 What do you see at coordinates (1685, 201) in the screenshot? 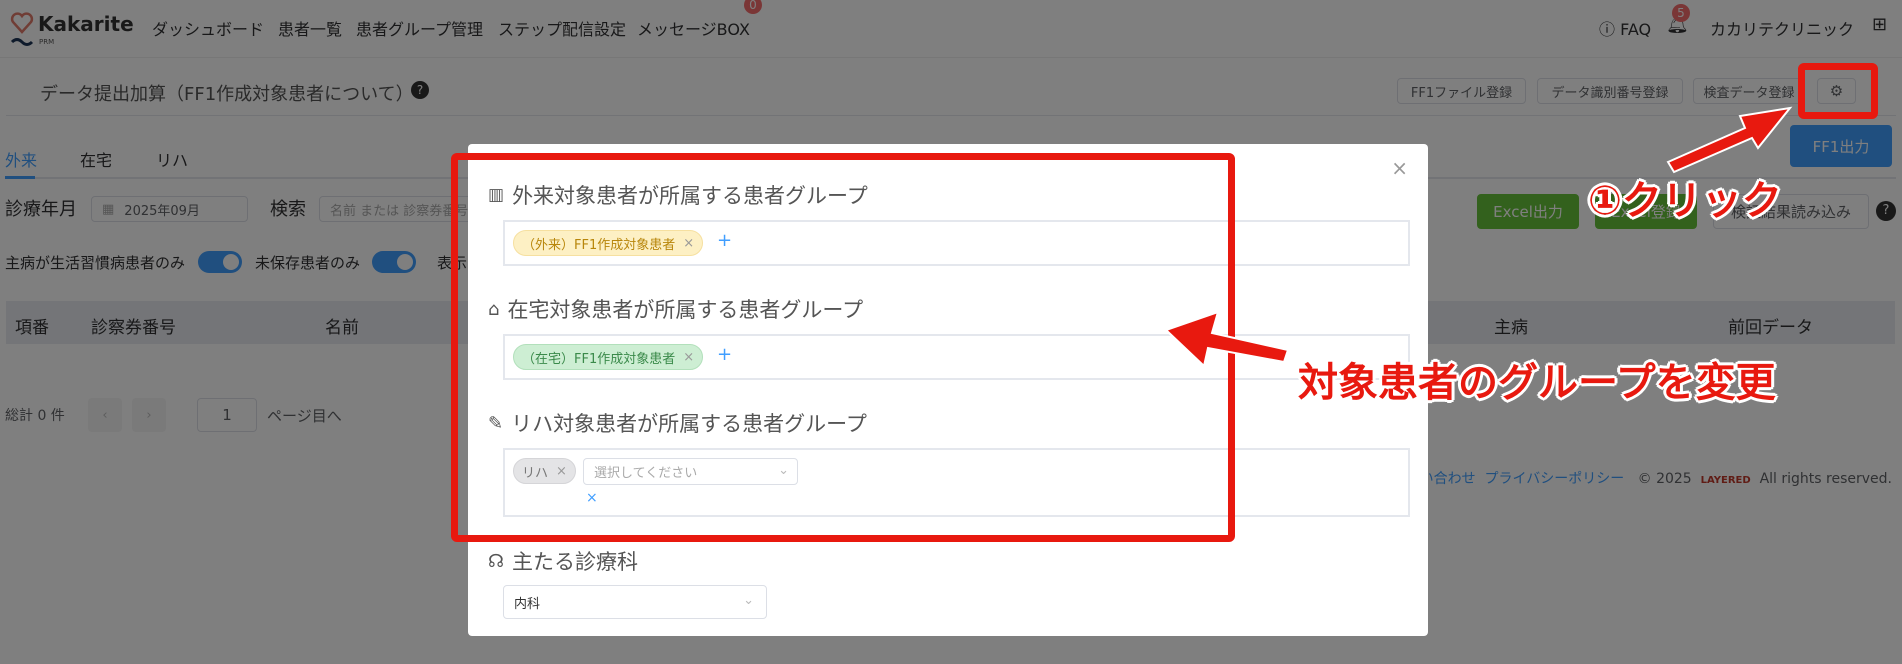
I see `click-annotation: ①クリック` at bounding box center [1685, 201].